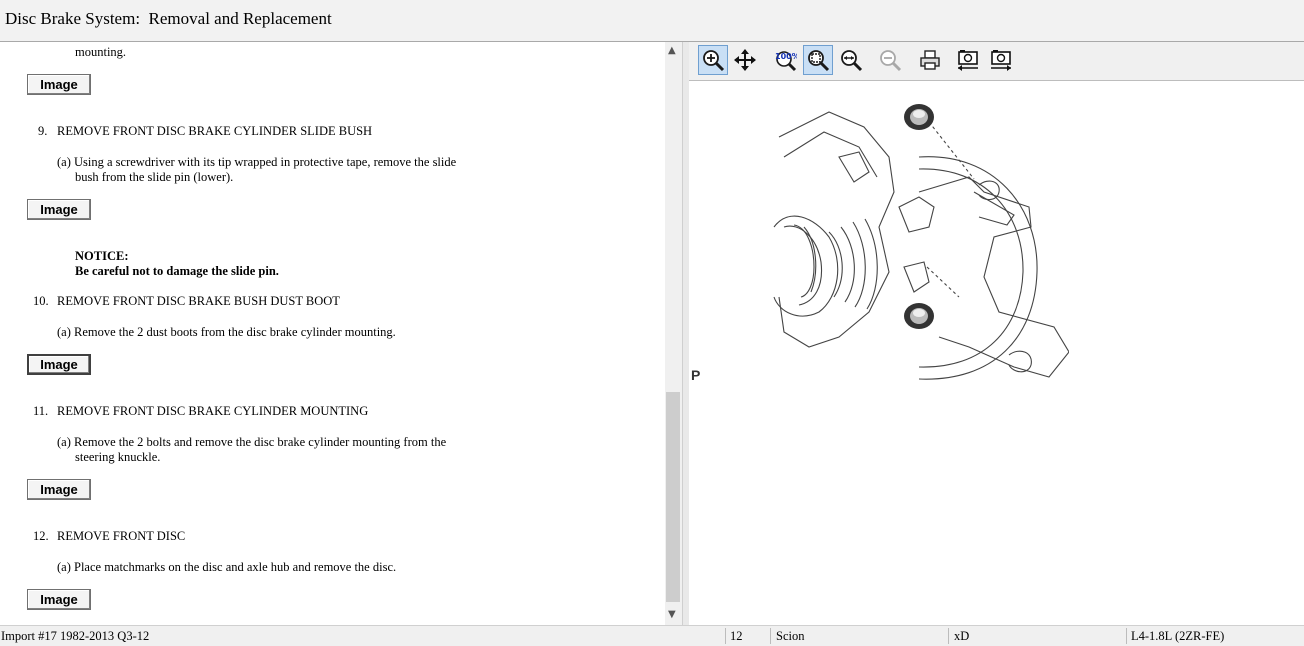  Describe the element at coordinates (673, 497) in the screenshot. I see `scrollbar-thumb` at that location.